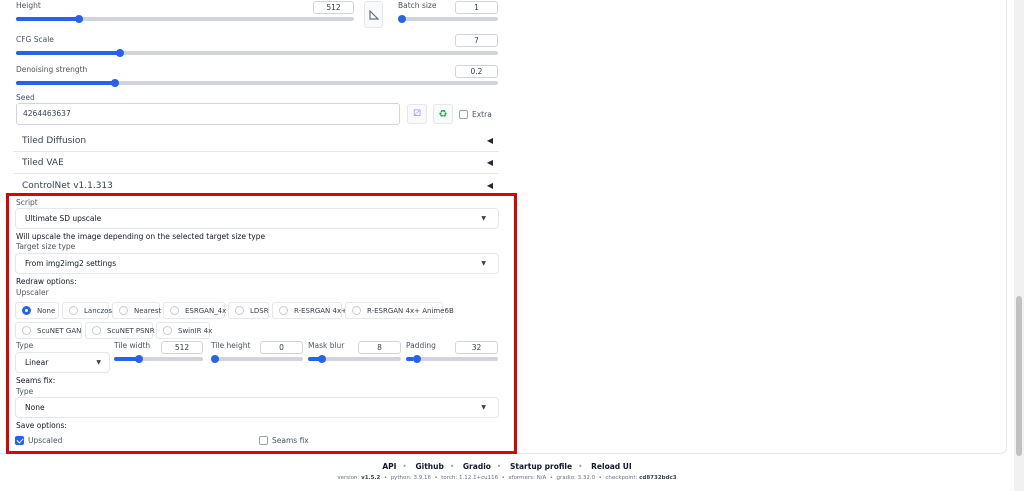  Describe the element at coordinates (658, 478) in the screenshot. I see `checkpoint-value: cd8732bdc3` at that location.